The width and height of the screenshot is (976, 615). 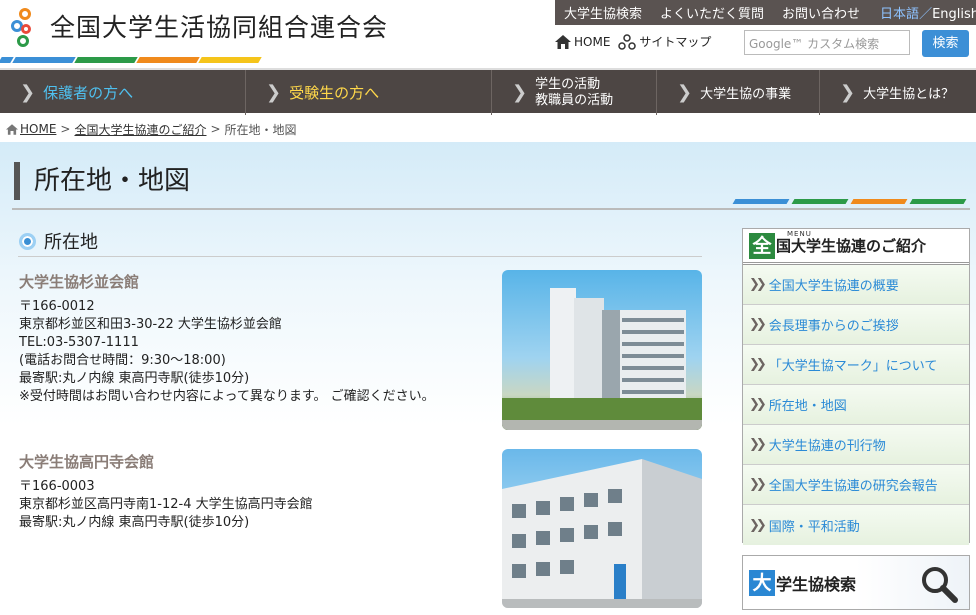 I want to click on search-input: Google™ カスタム検索, so click(x=827, y=42).